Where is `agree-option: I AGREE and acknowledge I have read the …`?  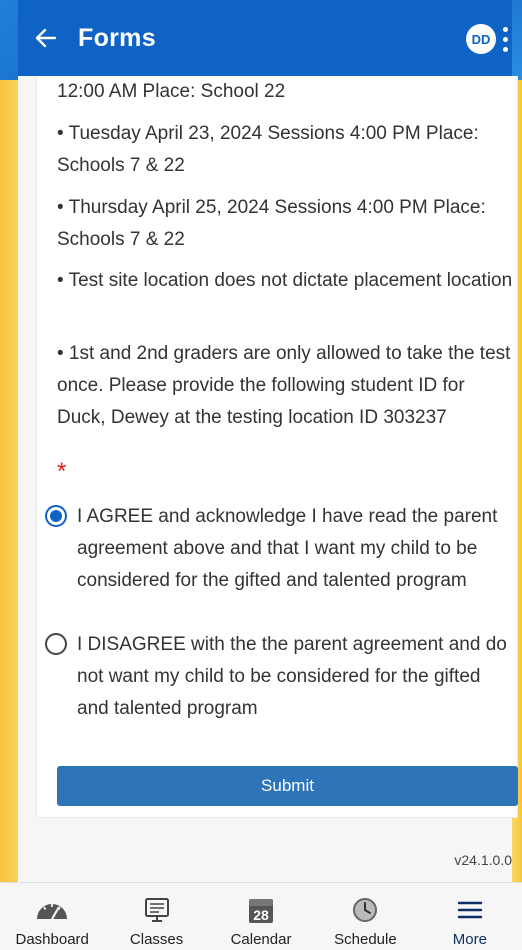
agree-option: I AGREE and acknowledge I have read the … is located at coordinates (280, 549).